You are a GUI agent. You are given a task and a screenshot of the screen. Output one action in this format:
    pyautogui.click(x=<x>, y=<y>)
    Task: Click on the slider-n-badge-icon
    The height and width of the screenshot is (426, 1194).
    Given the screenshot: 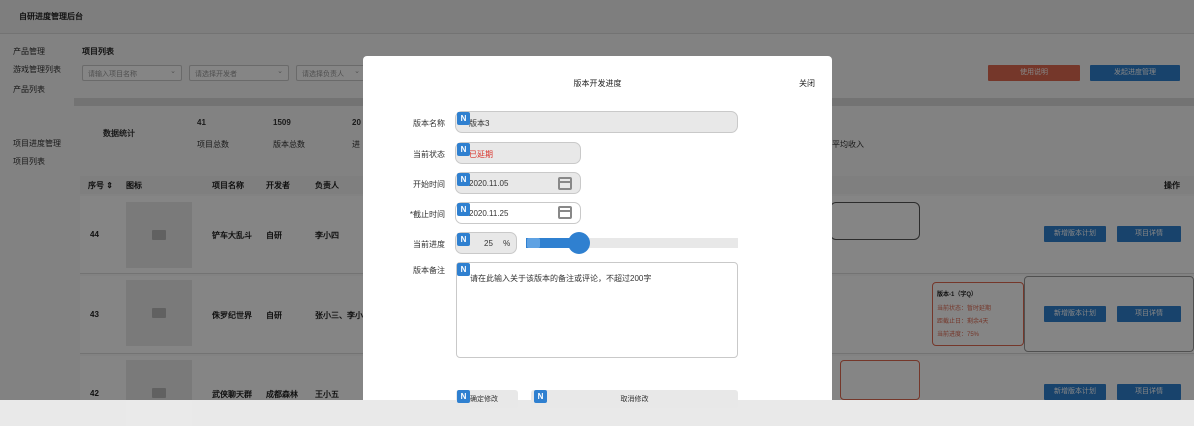 What is the action you would take?
    pyautogui.click(x=533, y=243)
    